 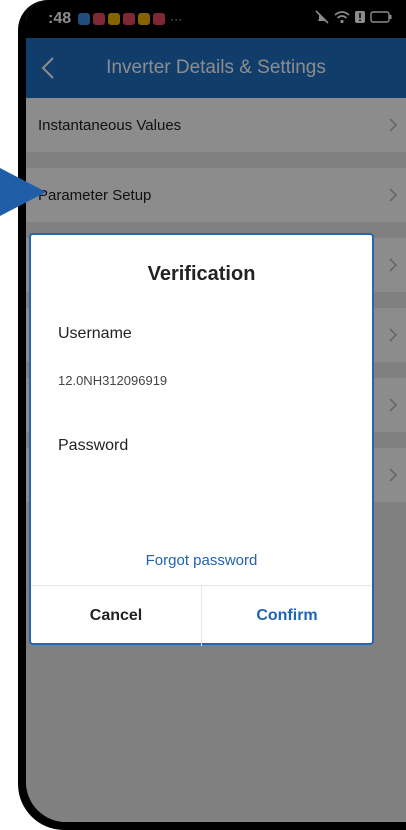 I want to click on username-label: Username, so click(x=95, y=333).